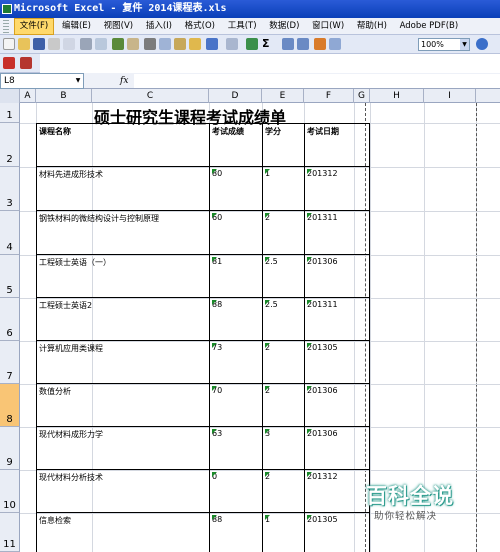 This screenshot has width=500, height=552. I want to click on function-icon: fx, so click(124, 81).